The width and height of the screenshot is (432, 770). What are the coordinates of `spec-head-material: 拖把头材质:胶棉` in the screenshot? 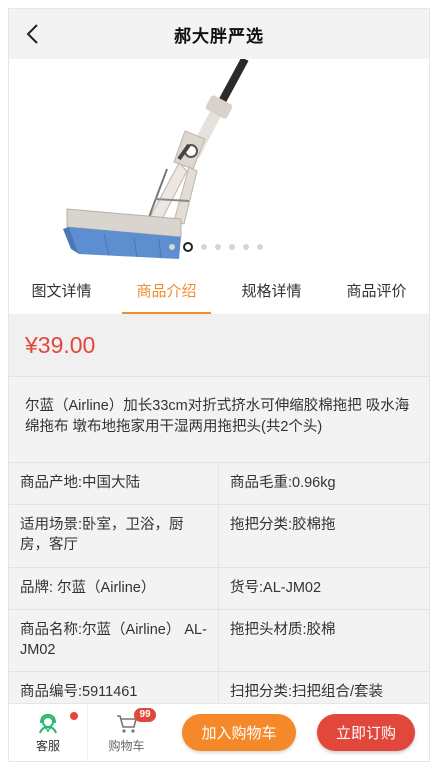 It's located at (283, 630).